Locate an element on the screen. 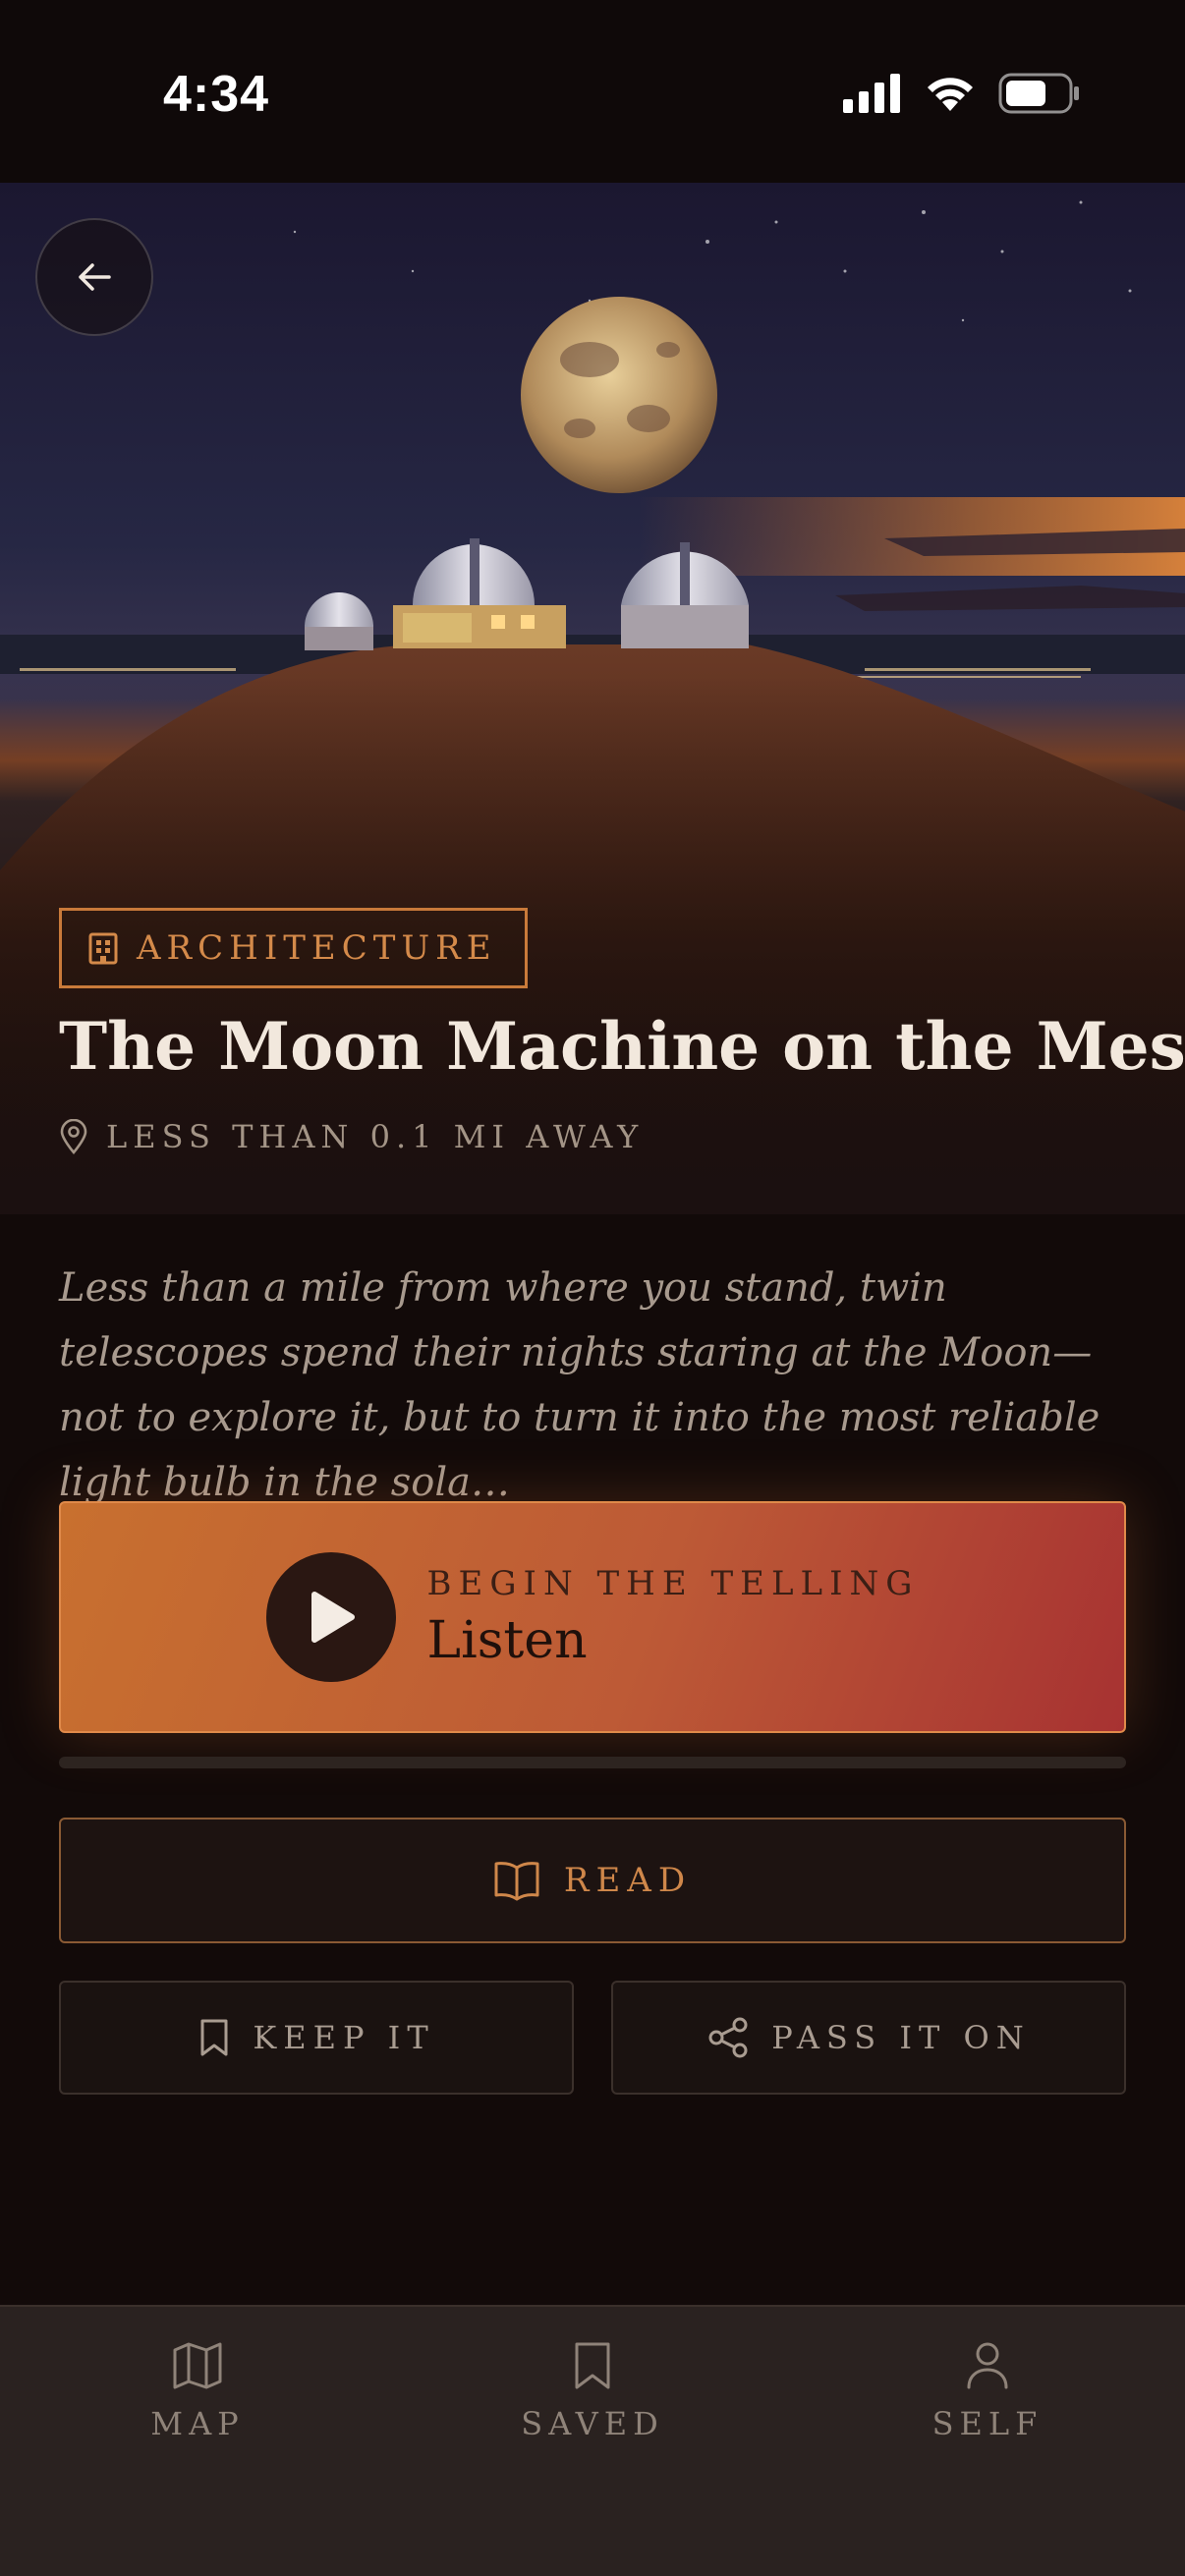 The height and width of the screenshot is (2576, 1185). status-icons is located at coordinates (962, 93).